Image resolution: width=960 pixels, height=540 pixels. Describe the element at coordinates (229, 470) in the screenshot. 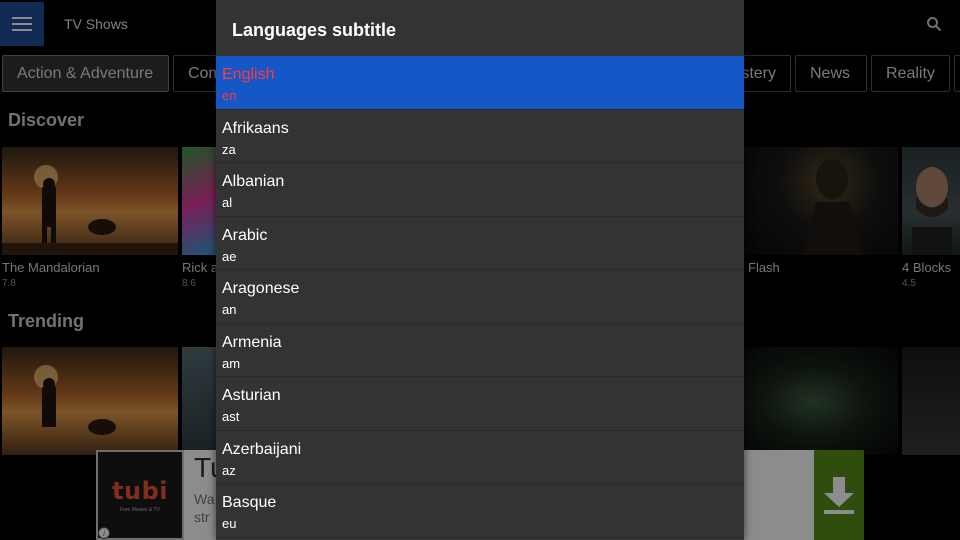

I see `language-code: az` at that location.